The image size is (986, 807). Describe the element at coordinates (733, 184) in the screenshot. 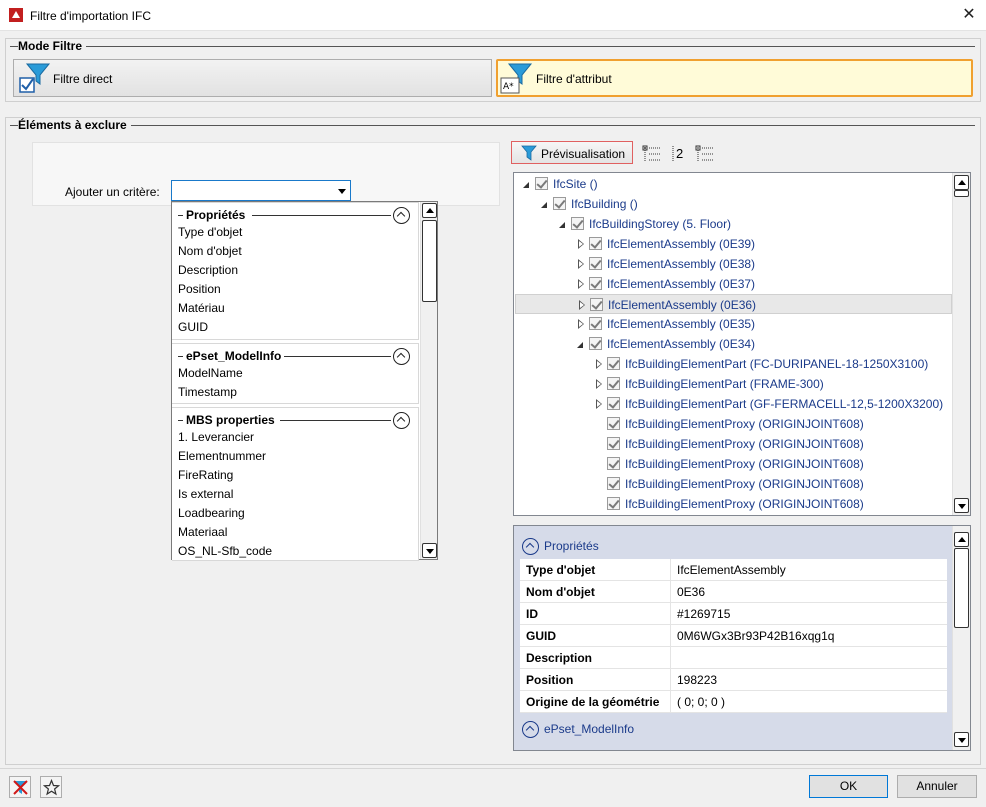

I see `tree-row: IfcSite ()` at that location.